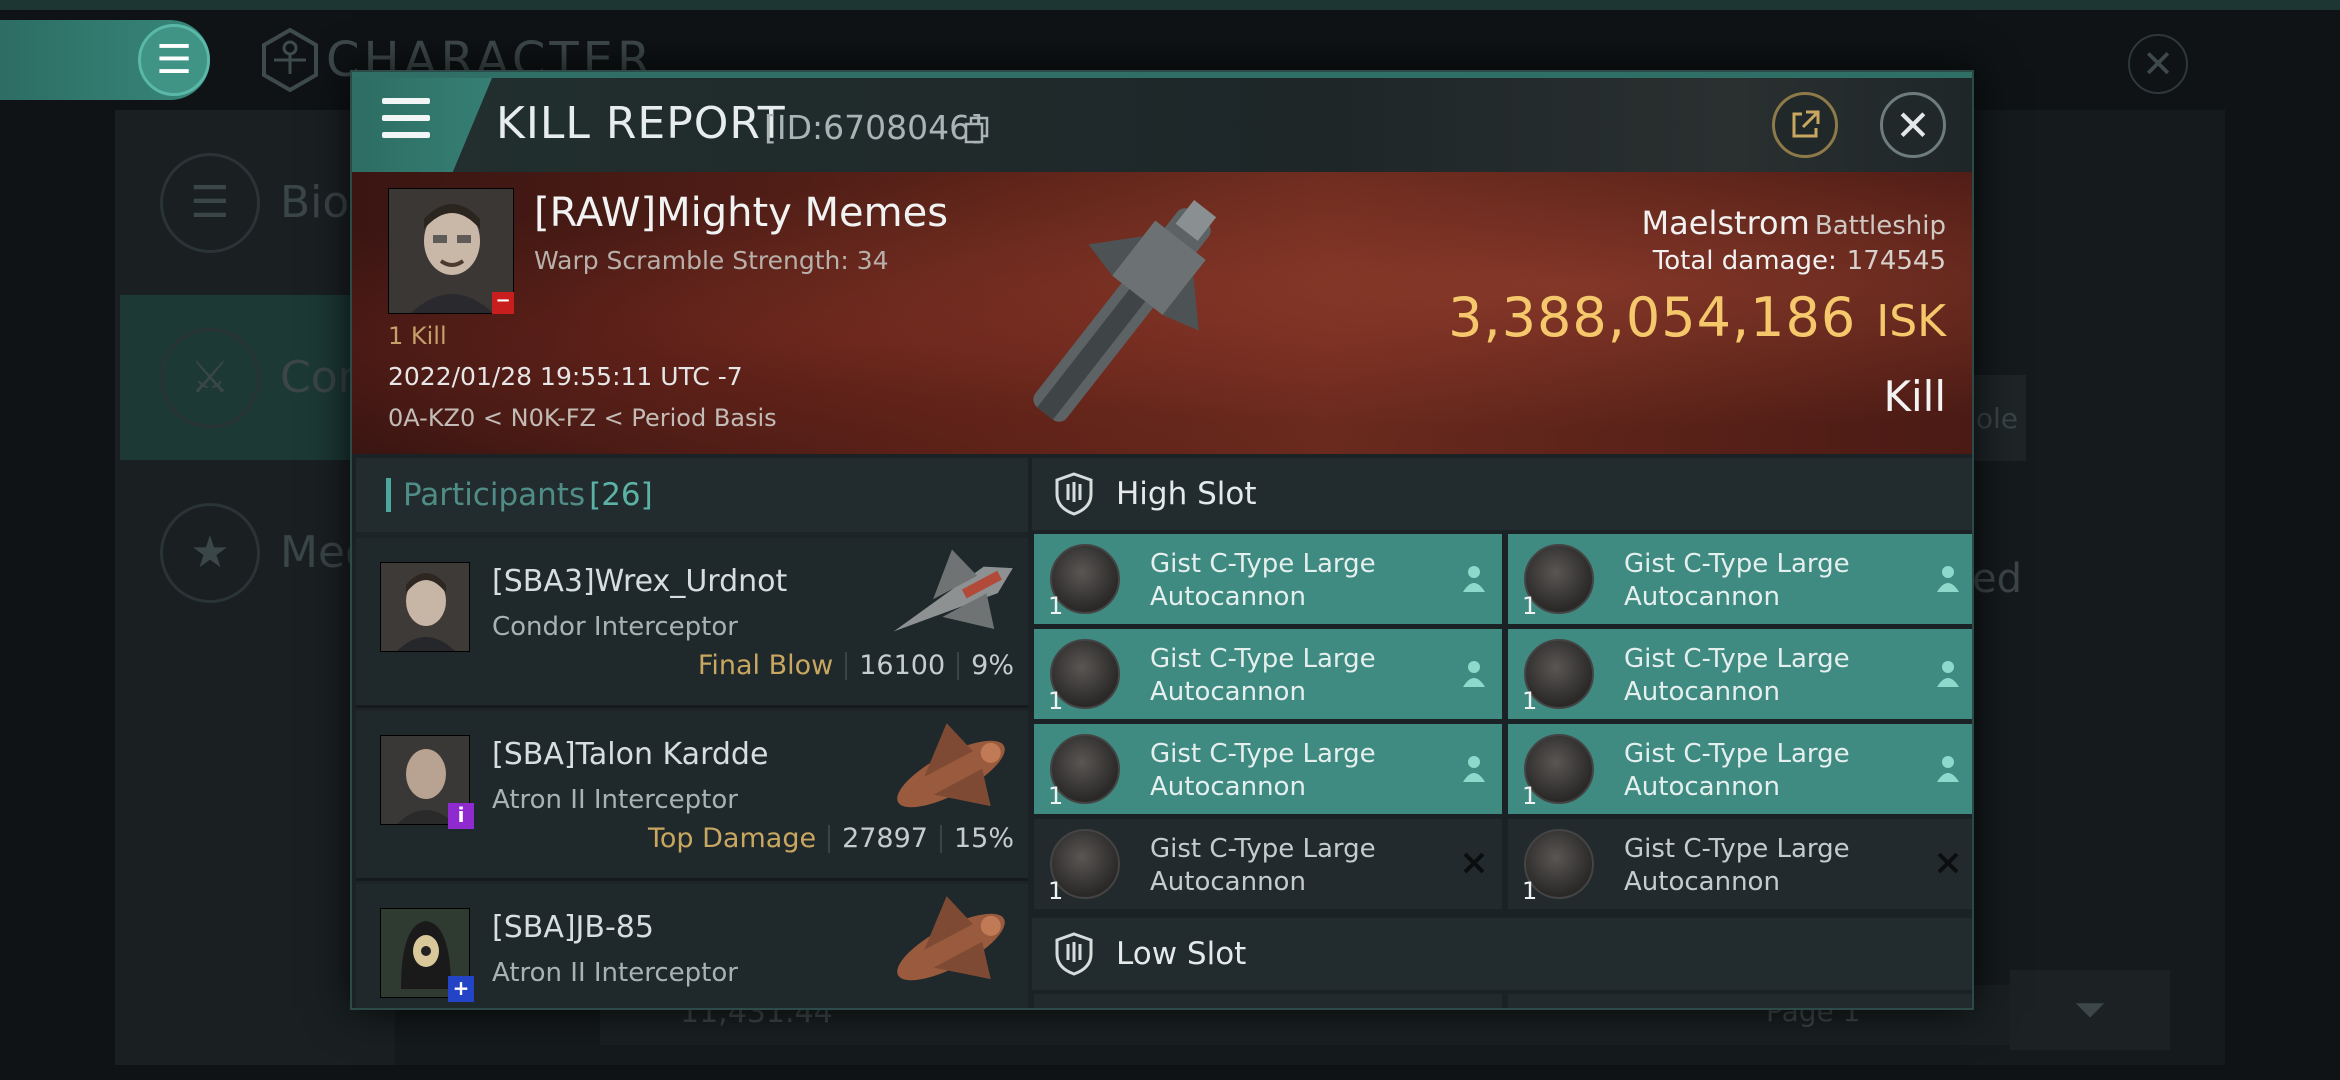 Image resolution: width=2340 pixels, height=1080 pixels. What do you see at coordinates (992, 665) in the screenshot?
I see `participant-percent: 9%` at bounding box center [992, 665].